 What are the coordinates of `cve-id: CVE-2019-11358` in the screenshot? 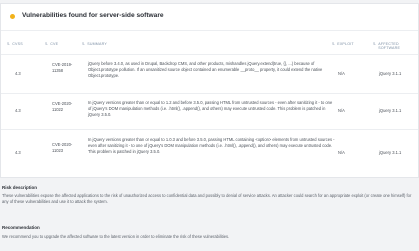 It's located at (62, 67).